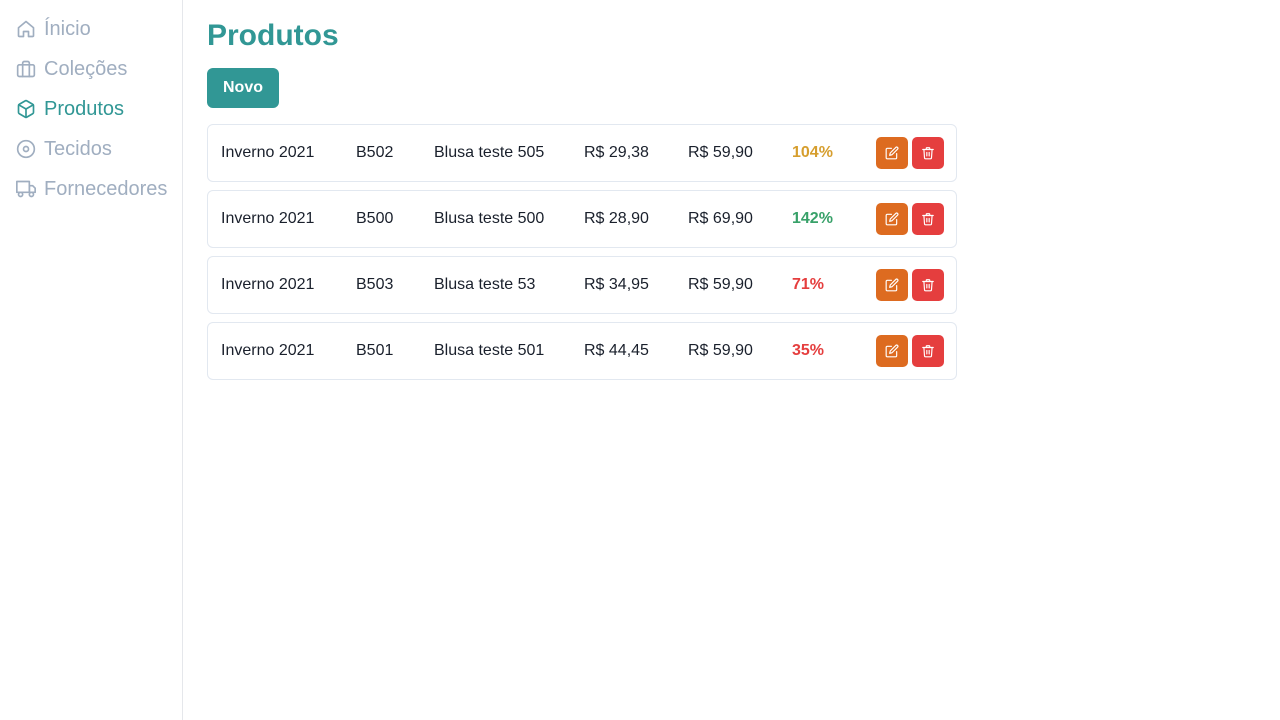 This screenshot has width=1280, height=720. What do you see at coordinates (243, 88) in the screenshot?
I see `new-product-button: Novo` at bounding box center [243, 88].